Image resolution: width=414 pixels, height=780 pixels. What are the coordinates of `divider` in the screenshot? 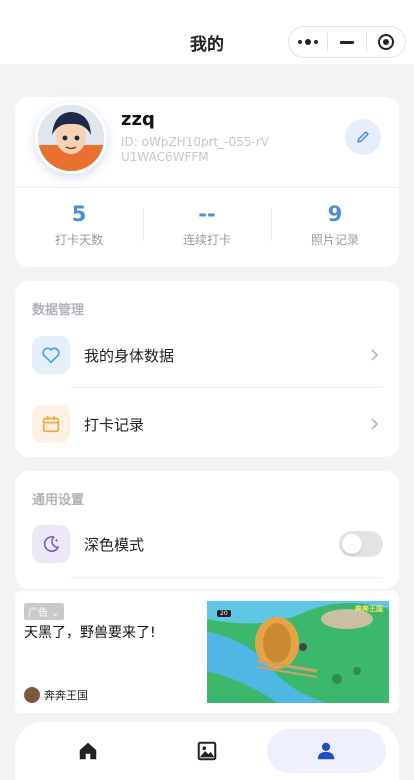 It's located at (207, 187).